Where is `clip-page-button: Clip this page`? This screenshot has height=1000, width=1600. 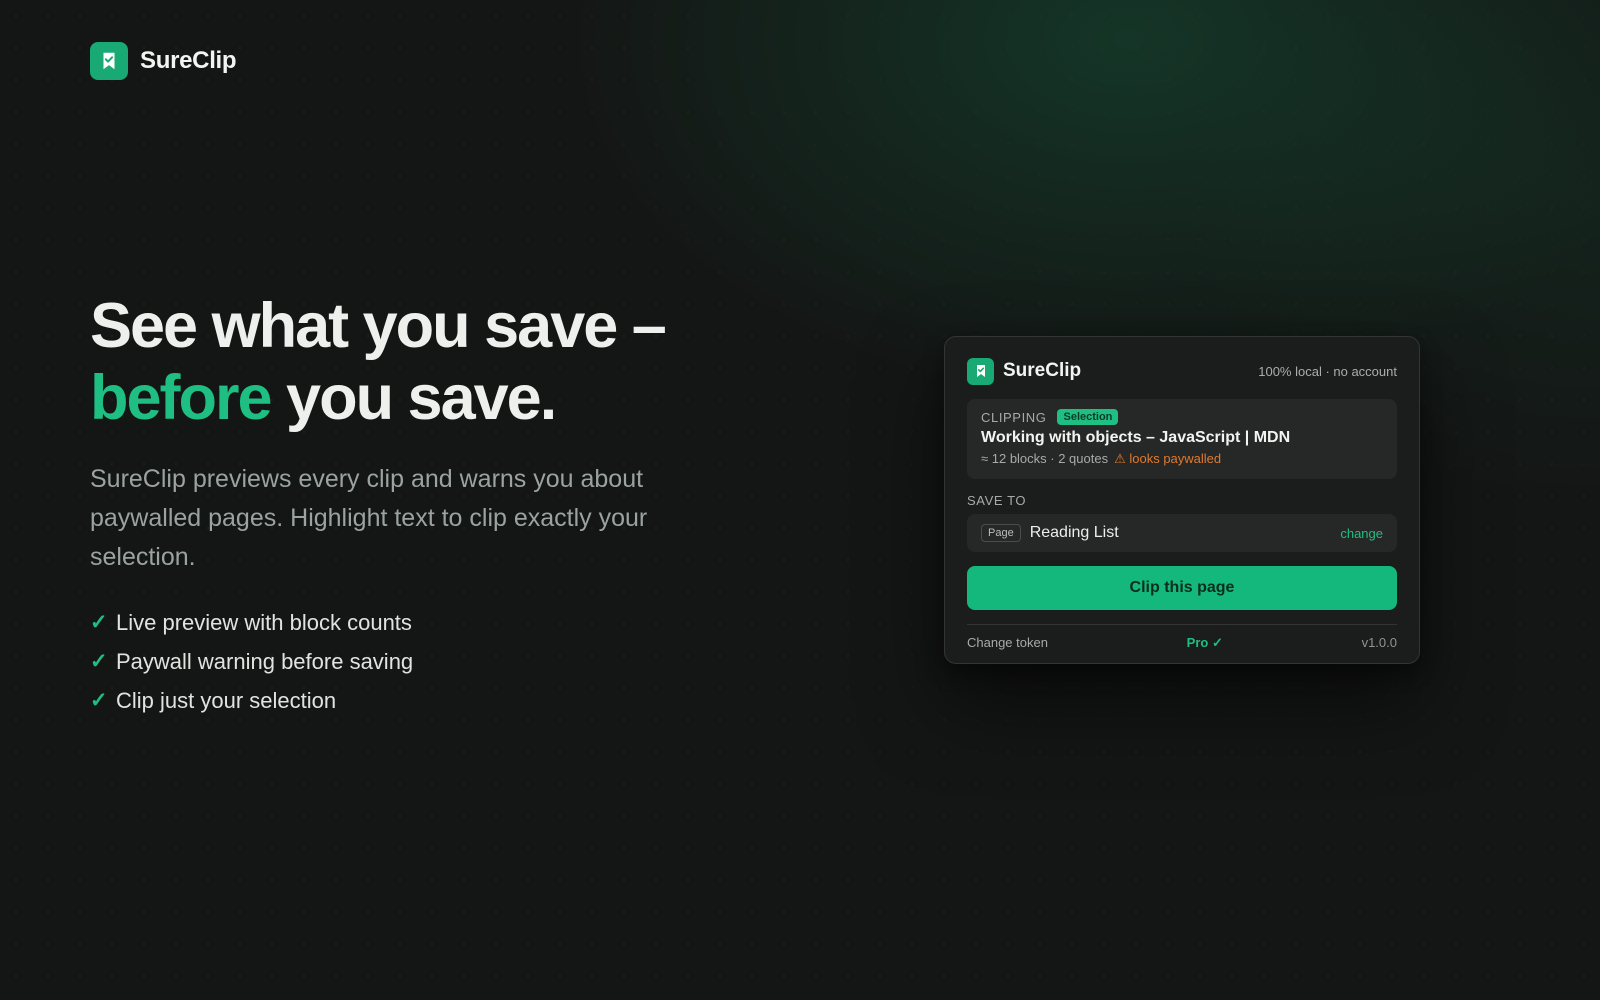
clip-page-button: Clip this page is located at coordinates (1182, 588).